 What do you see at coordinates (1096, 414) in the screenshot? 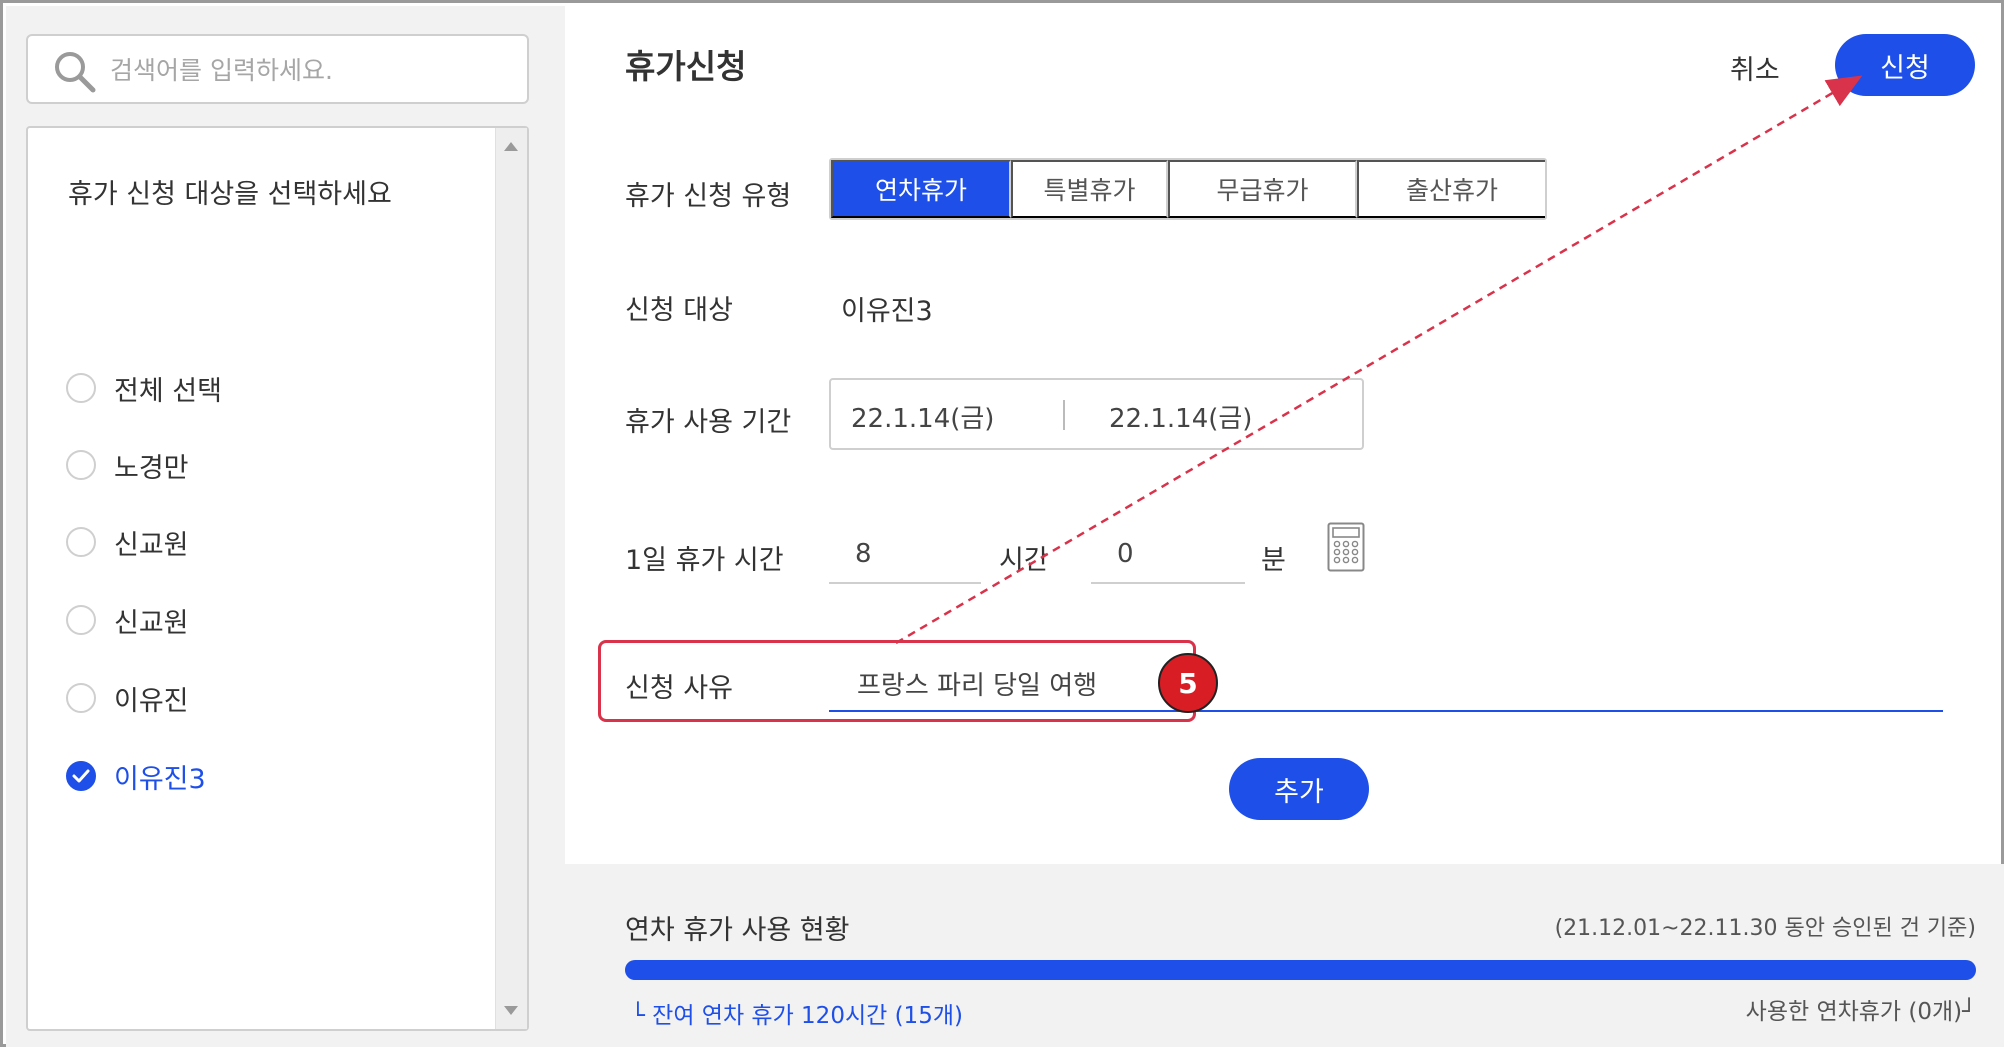
I see `date-range-picker: 22.1.14(금) 22.1.14(금)` at bounding box center [1096, 414].